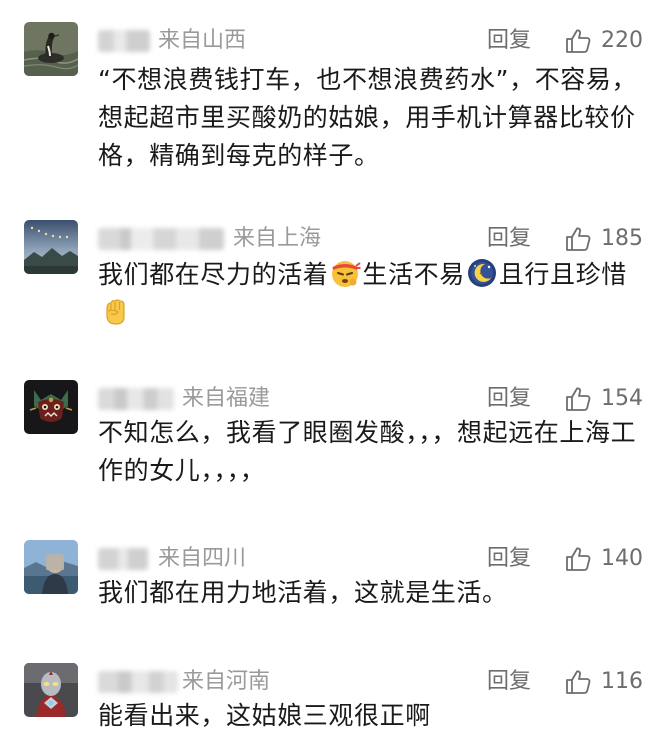 The width and height of the screenshot is (670, 754). Describe the element at coordinates (372, 294) in the screenshot. I see `comment-text: 我们都在尽力的活着 生活不易 且行且珍惜` at that location.